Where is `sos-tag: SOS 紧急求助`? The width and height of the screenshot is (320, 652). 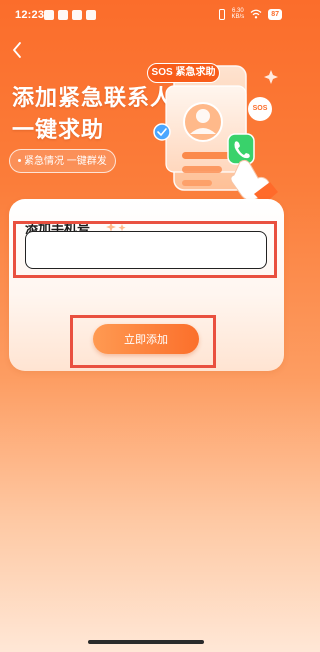
sos-tag: SOS 紧急求助 is located at coordinates (183, 73).